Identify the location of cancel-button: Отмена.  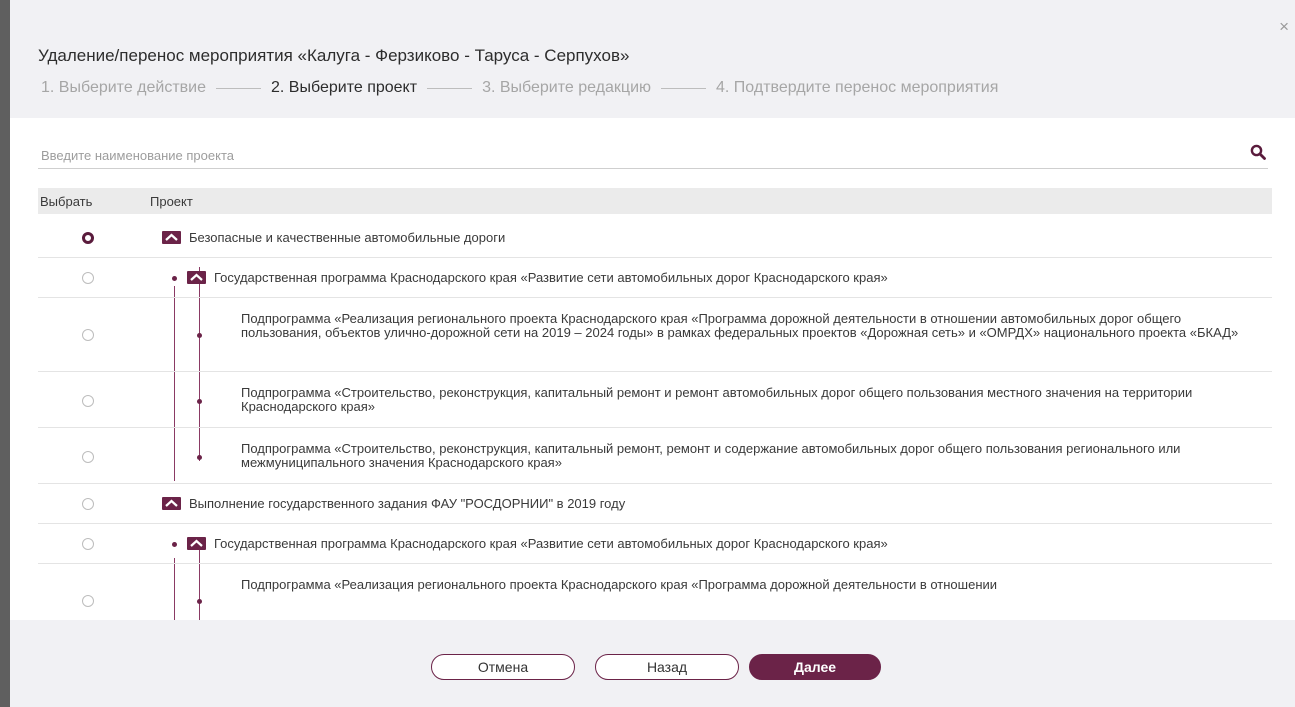
(503, 667).